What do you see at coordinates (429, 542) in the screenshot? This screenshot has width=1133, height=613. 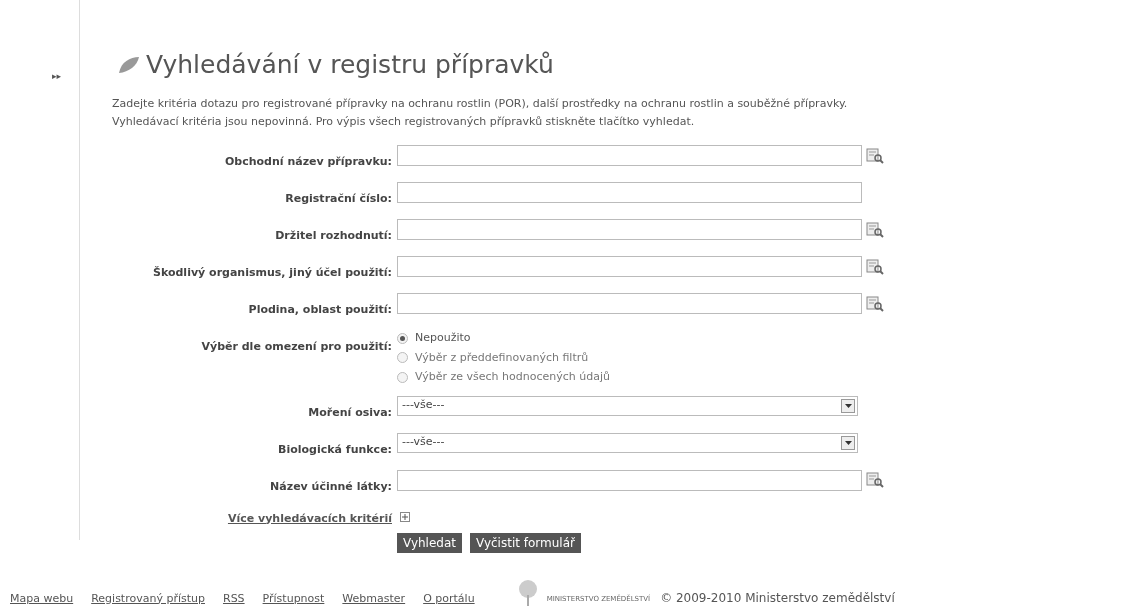 I see `form-button: Vyhledat` at bounding box center [429, 542].